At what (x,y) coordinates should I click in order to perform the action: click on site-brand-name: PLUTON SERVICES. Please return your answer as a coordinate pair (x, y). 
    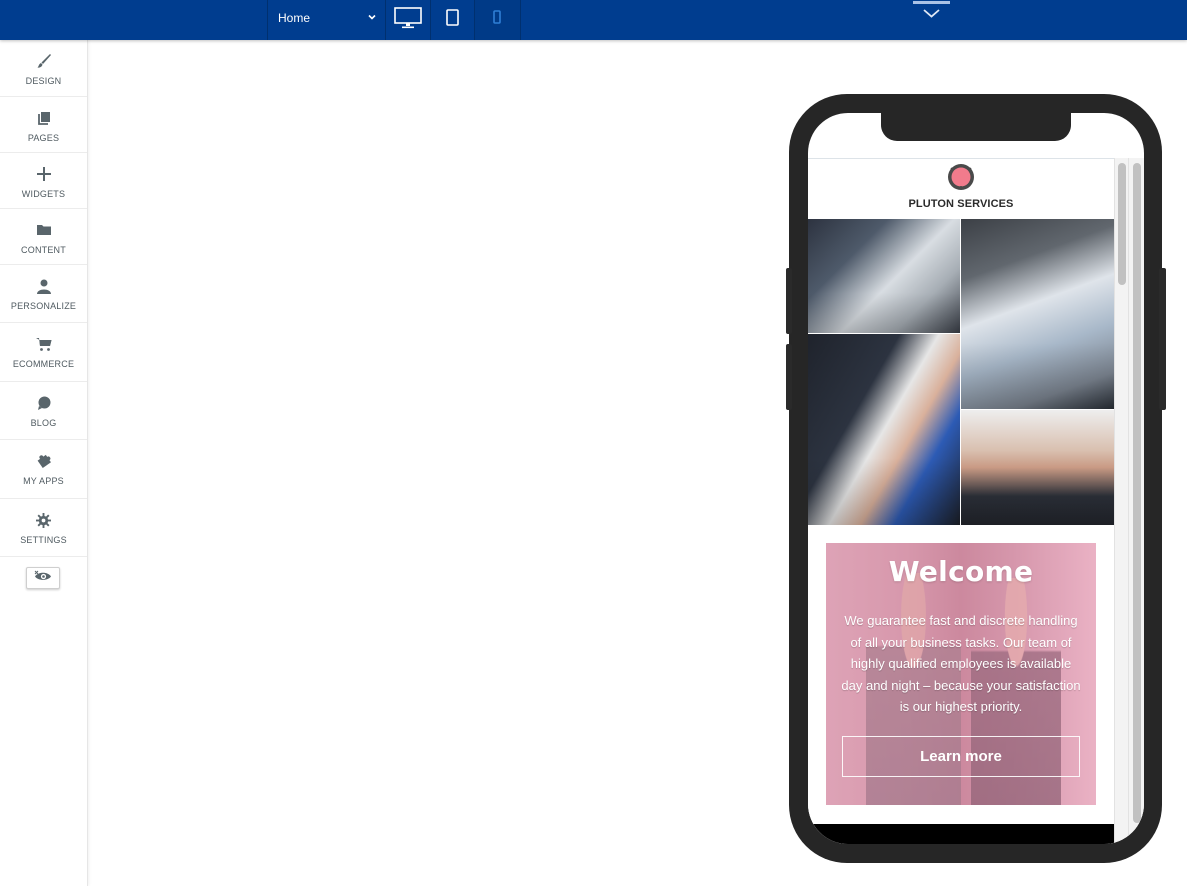
    Looking at the image, I should click on (961, 204).